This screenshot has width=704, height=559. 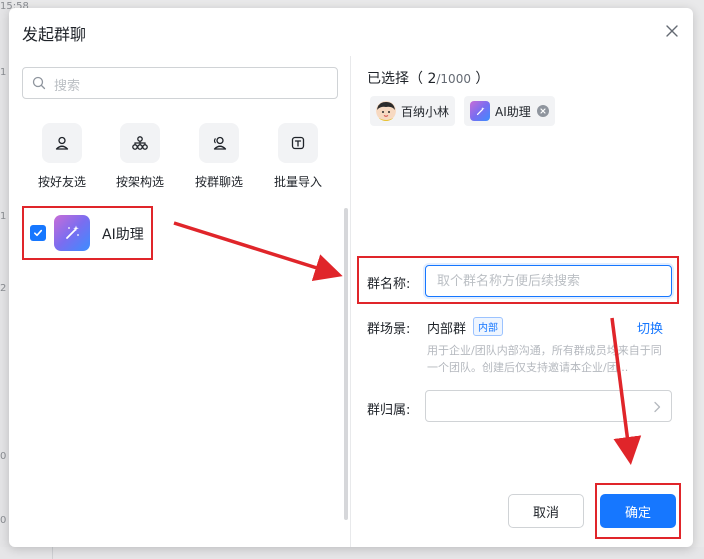 What do you see at coordinates (425, 111) in the screenshot?
I see `selected-chip-name: 百纳小林` at bounding box center [425, 111].